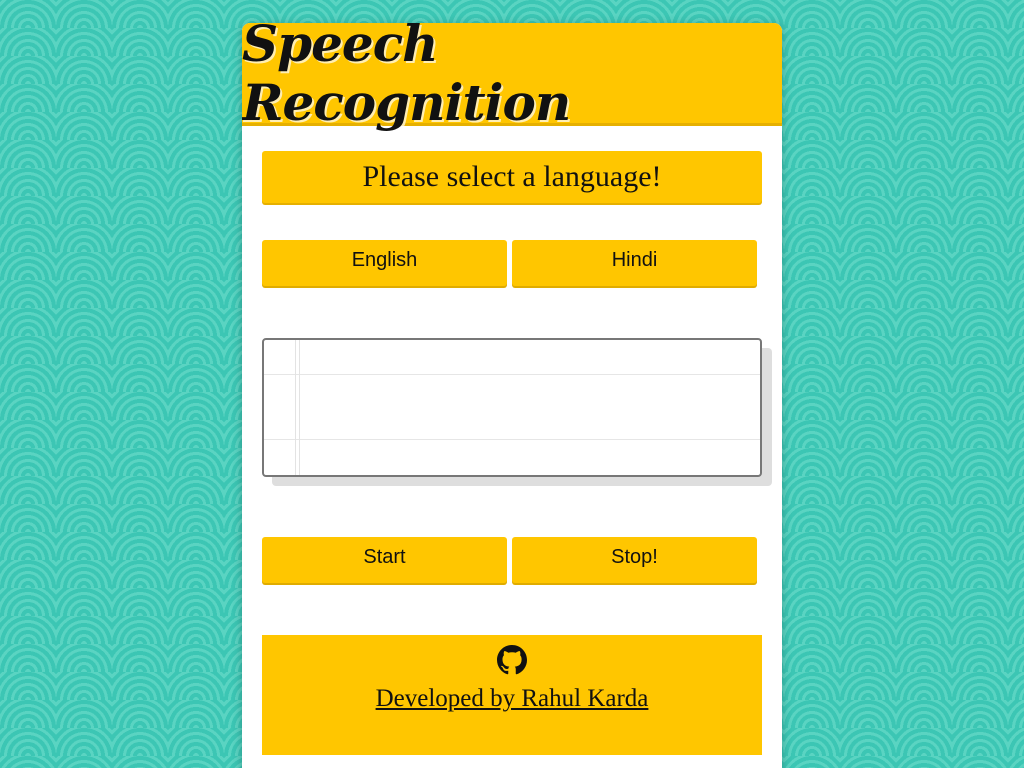 The height and width of the screenshot is (768, 1024). I want to click on start-button: Start, so click(384, 560).